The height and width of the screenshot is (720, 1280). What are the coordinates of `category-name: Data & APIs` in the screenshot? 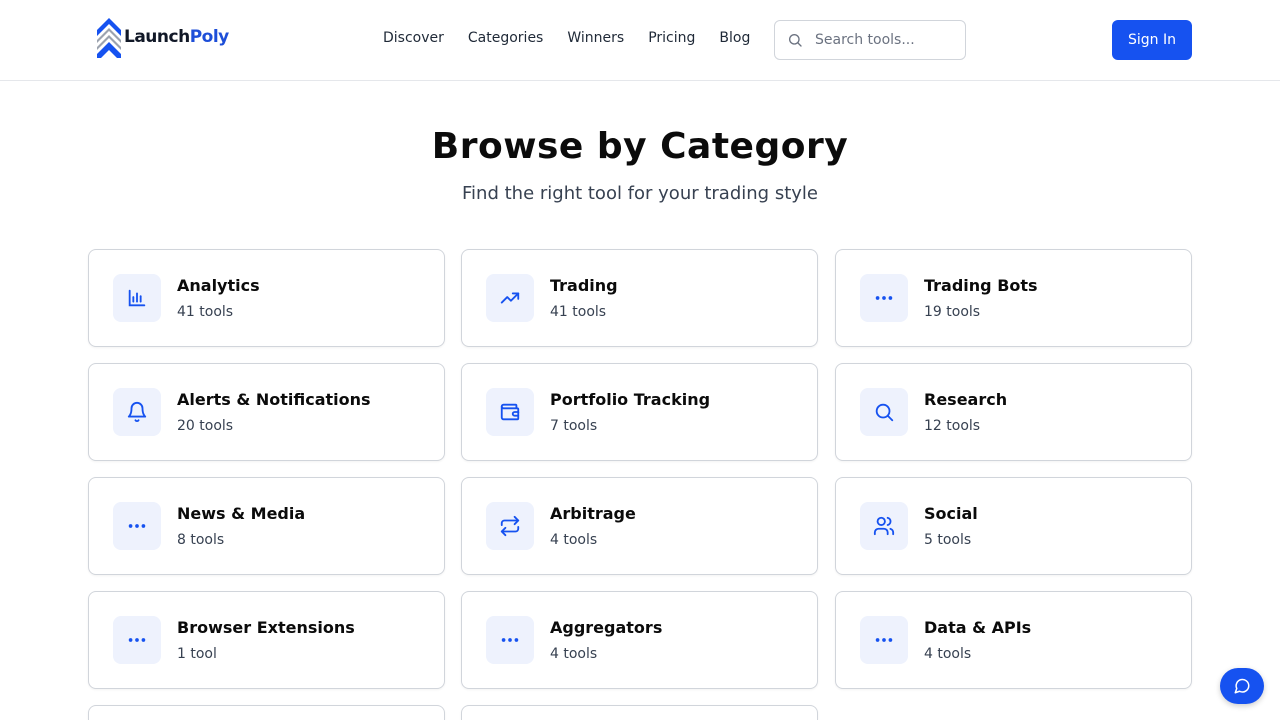 It's located at (978, 627).